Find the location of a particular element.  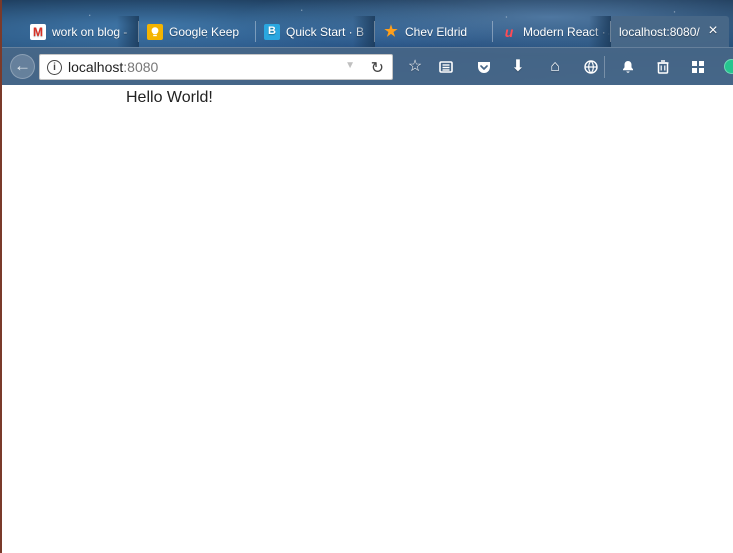

pocket-icon is located at coordinates (484, 67).